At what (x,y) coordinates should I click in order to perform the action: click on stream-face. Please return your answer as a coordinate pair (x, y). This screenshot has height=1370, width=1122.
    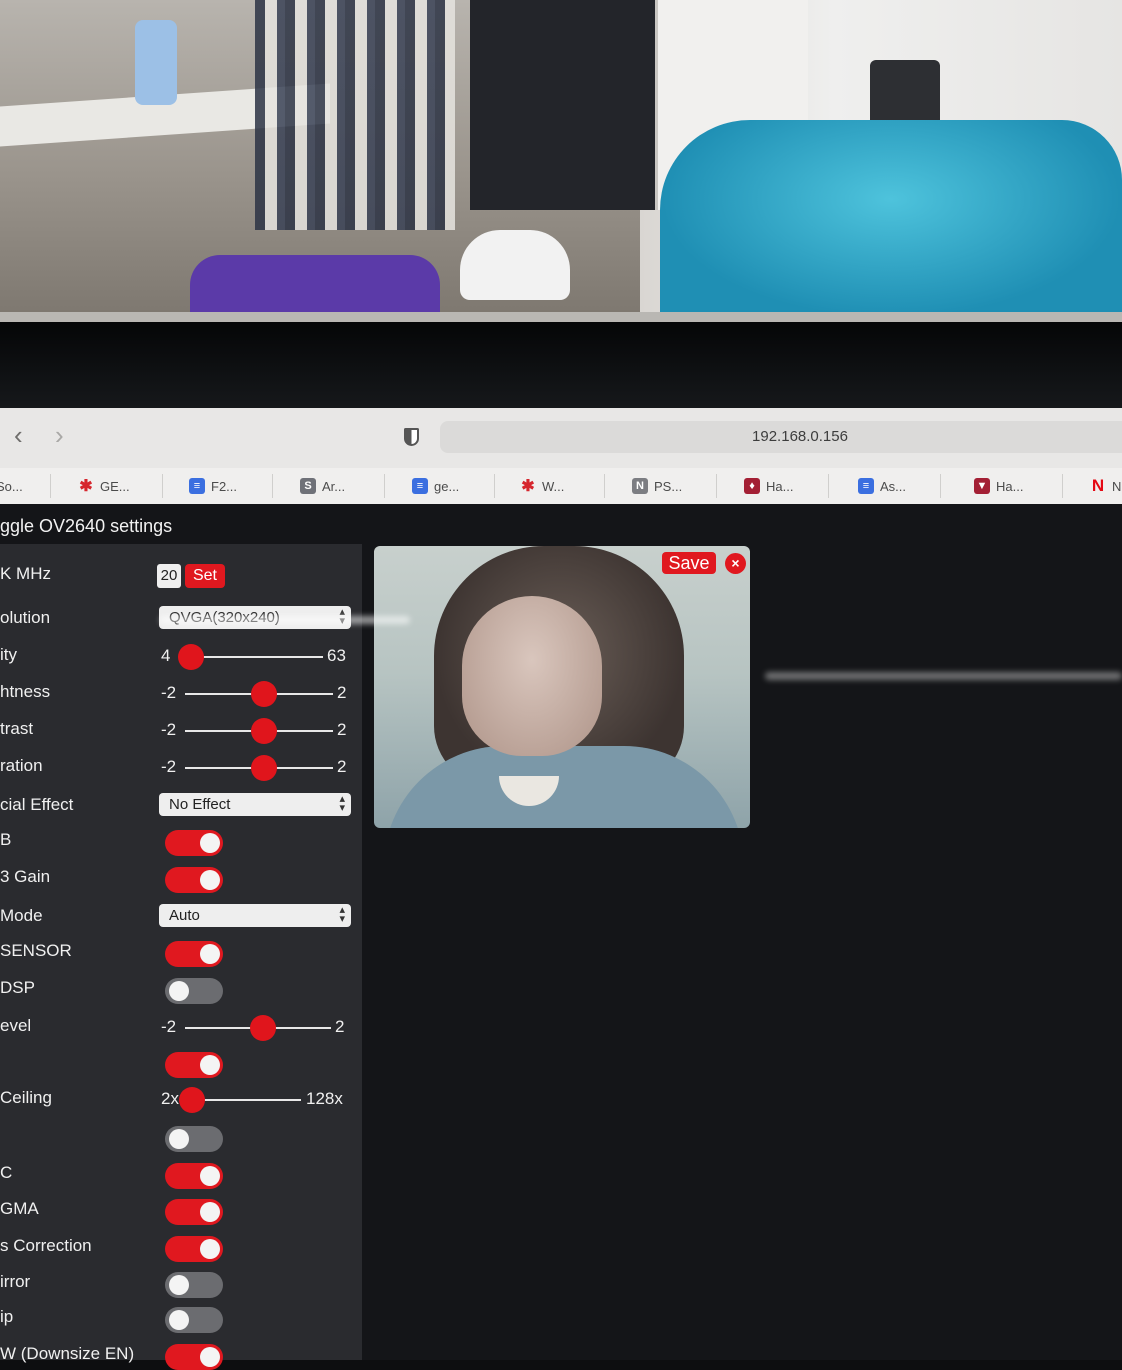
    Looking at the image, I should click on (532, 676).